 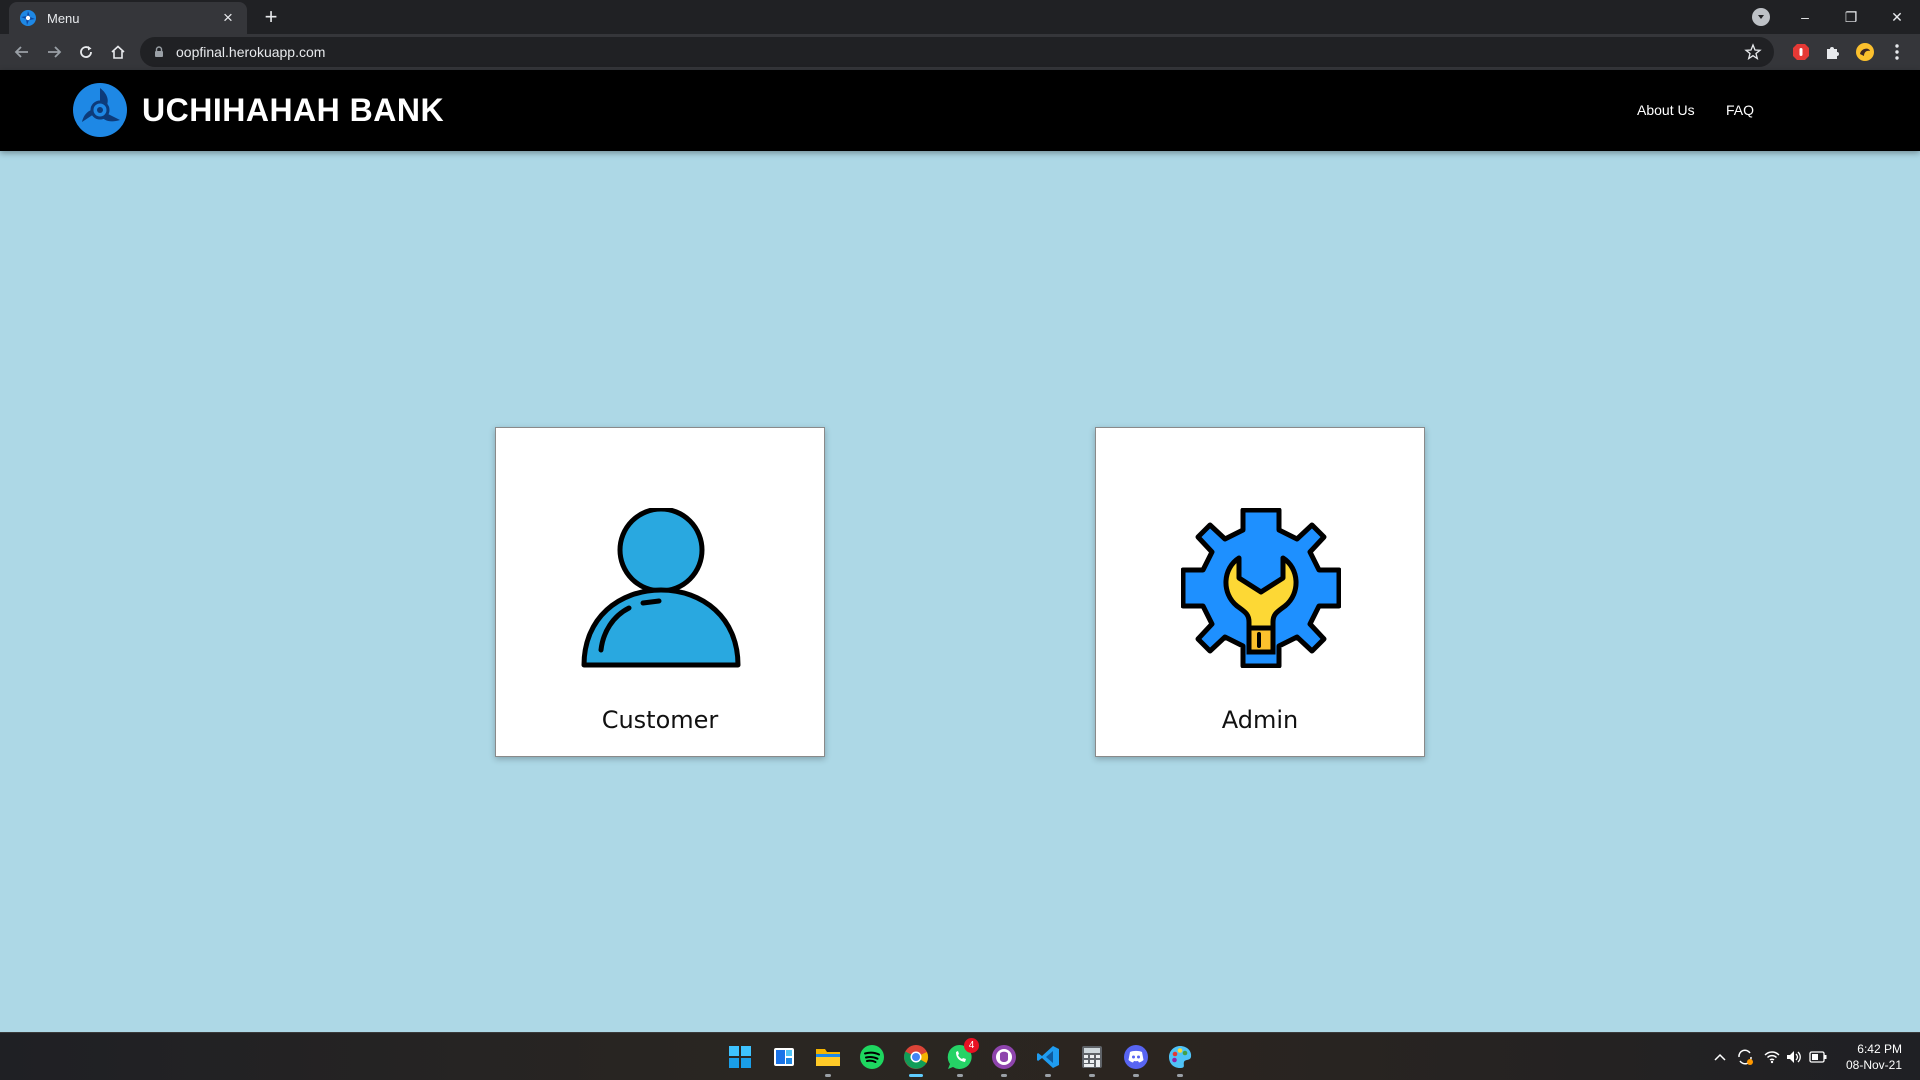 I want to click on whatsapp-icon: 4, so click(x=961, y=1057).